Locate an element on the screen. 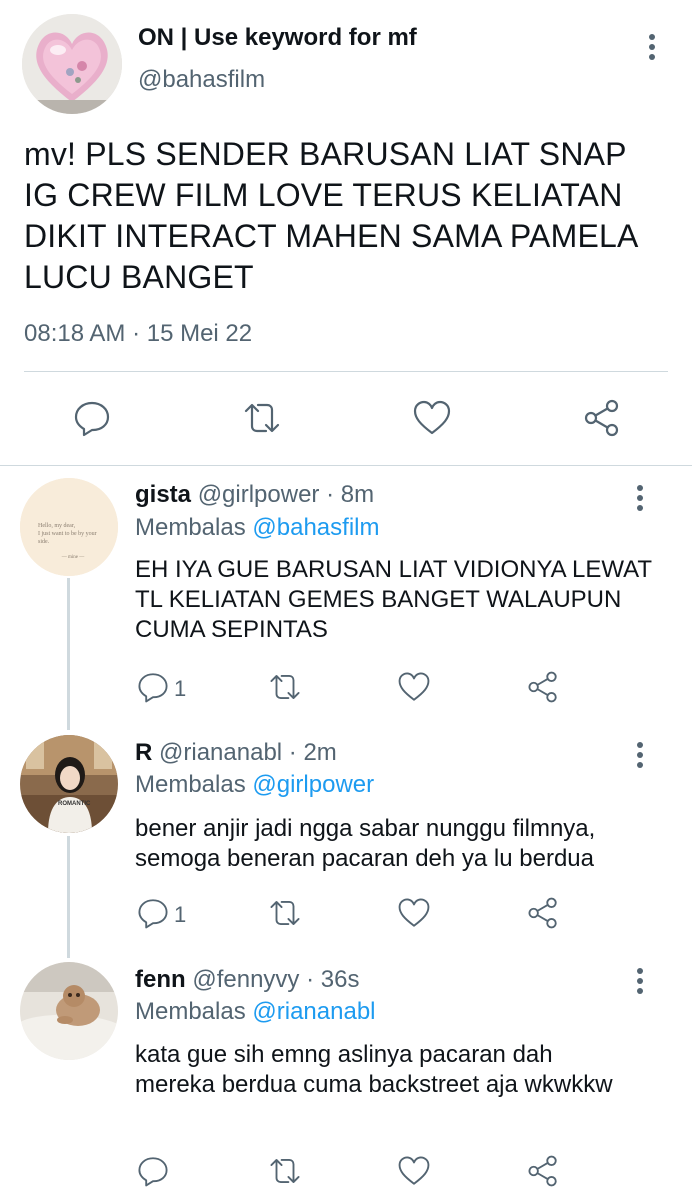 The height and width of the screenshot is (1200, 692). reply-handle: @fennyvy is located at coordinates (245, 979).